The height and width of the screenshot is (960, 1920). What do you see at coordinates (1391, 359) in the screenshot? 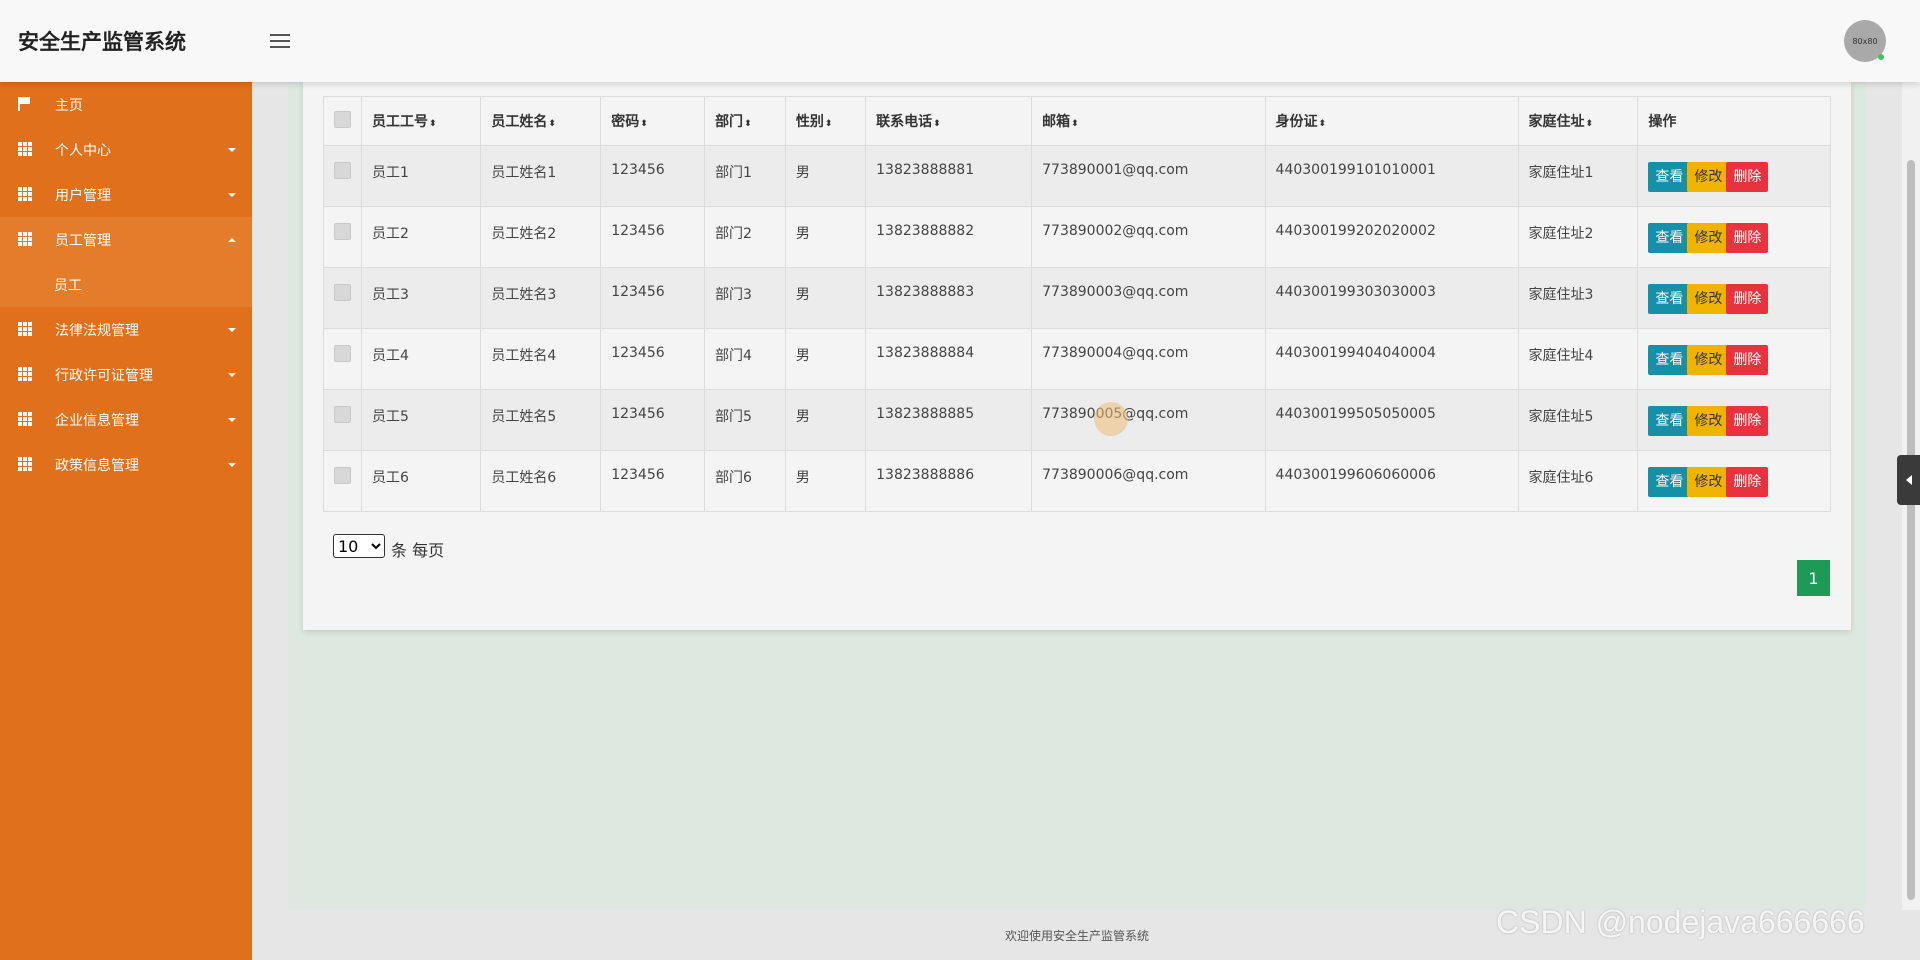
I see `cell-id-card: 440300199404040004` at bounding box center [1391, 359].